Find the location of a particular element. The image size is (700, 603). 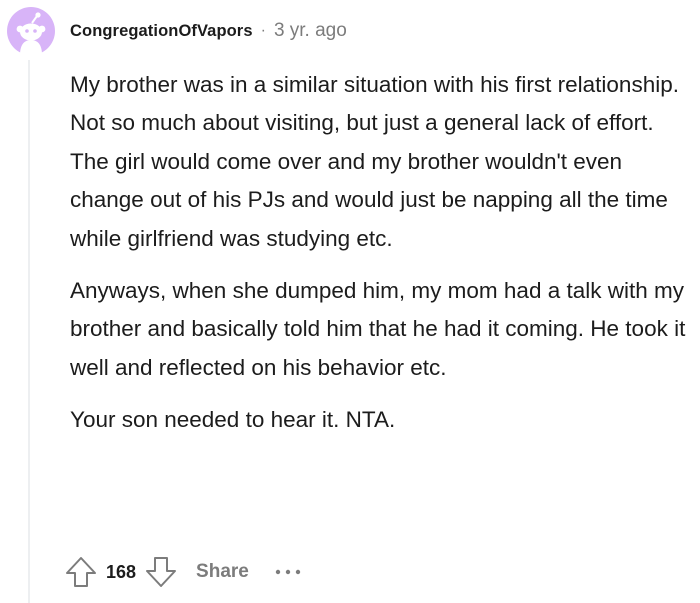

comment-paragraph: Your son needed to hear it. NTA. is located at coordinates (233, 420).